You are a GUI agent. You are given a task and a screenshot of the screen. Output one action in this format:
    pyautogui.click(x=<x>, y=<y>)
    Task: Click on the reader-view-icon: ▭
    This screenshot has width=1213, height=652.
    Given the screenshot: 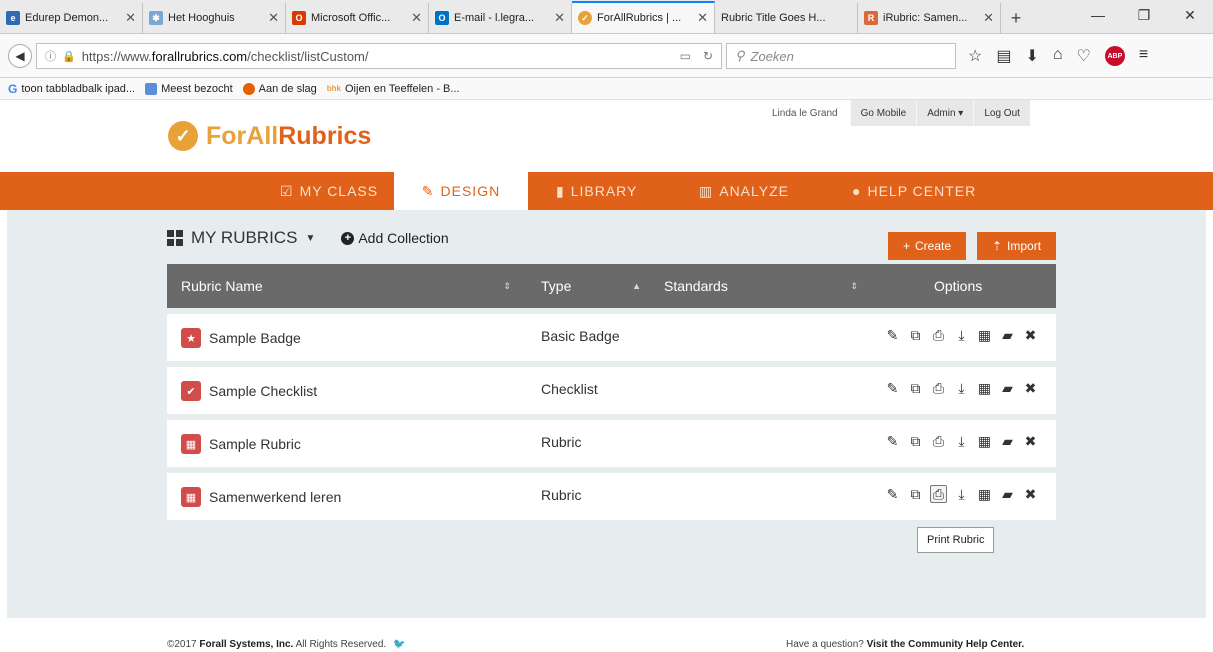 What is the action you would take?
    pyautogui.click(x=685, y=56)
    